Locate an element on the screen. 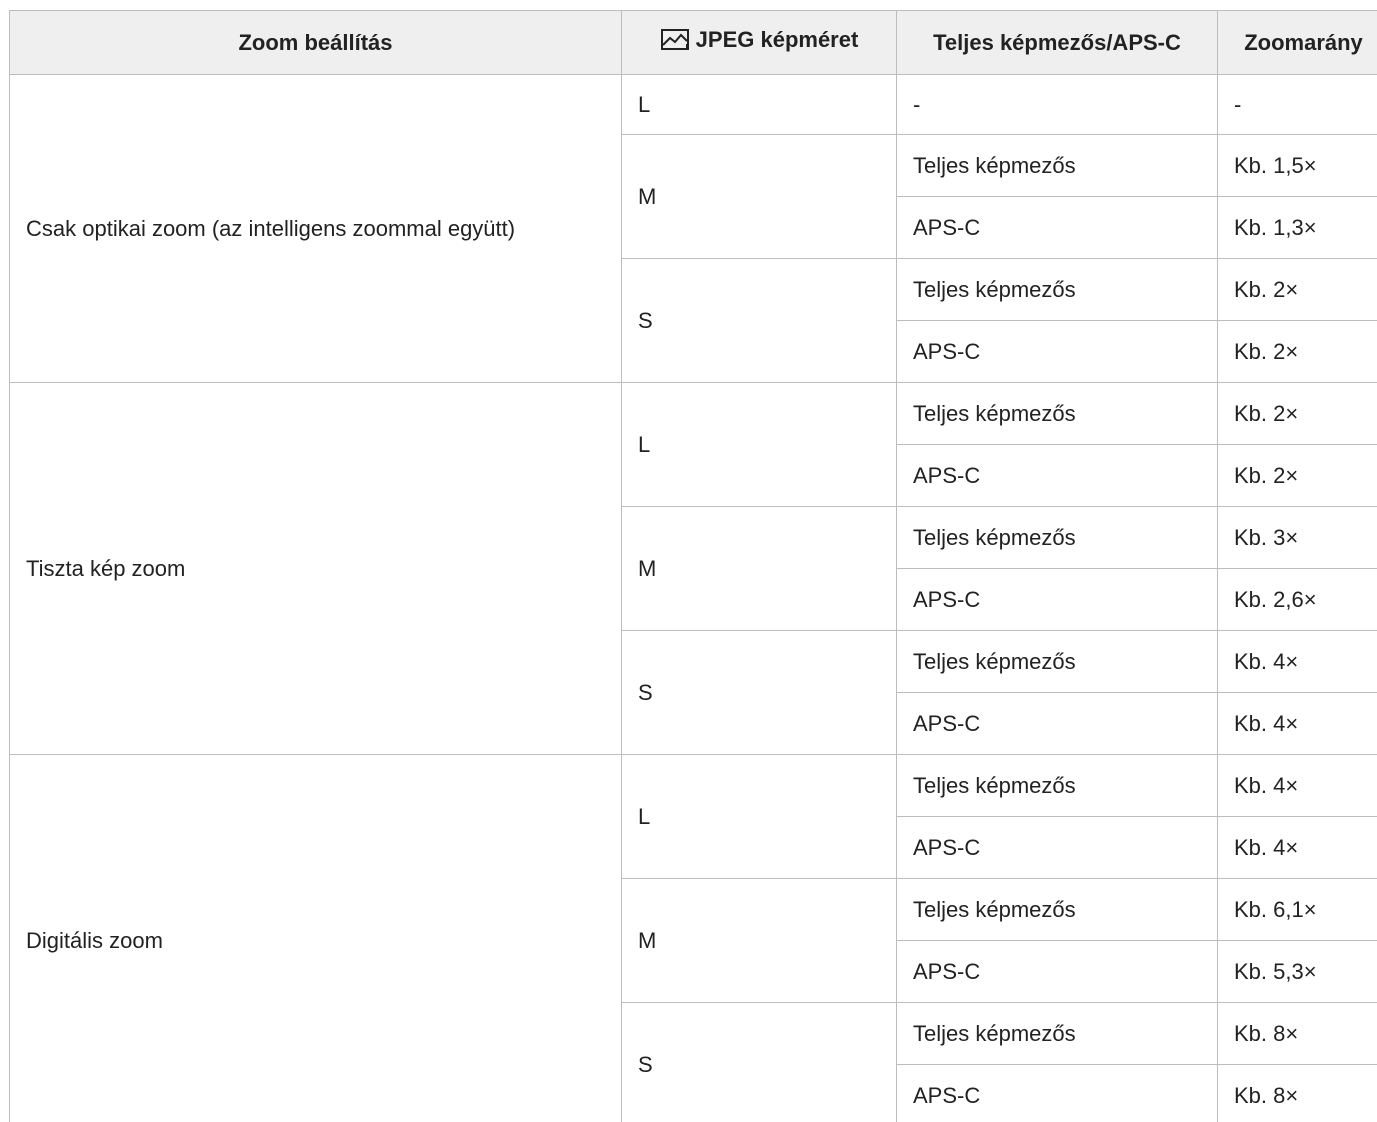 Image resolution: width=1377 pixels, height=1122 pixels. zoom-ratio-cell: Kb. 6,1× is located at coordinates (1297, 909).